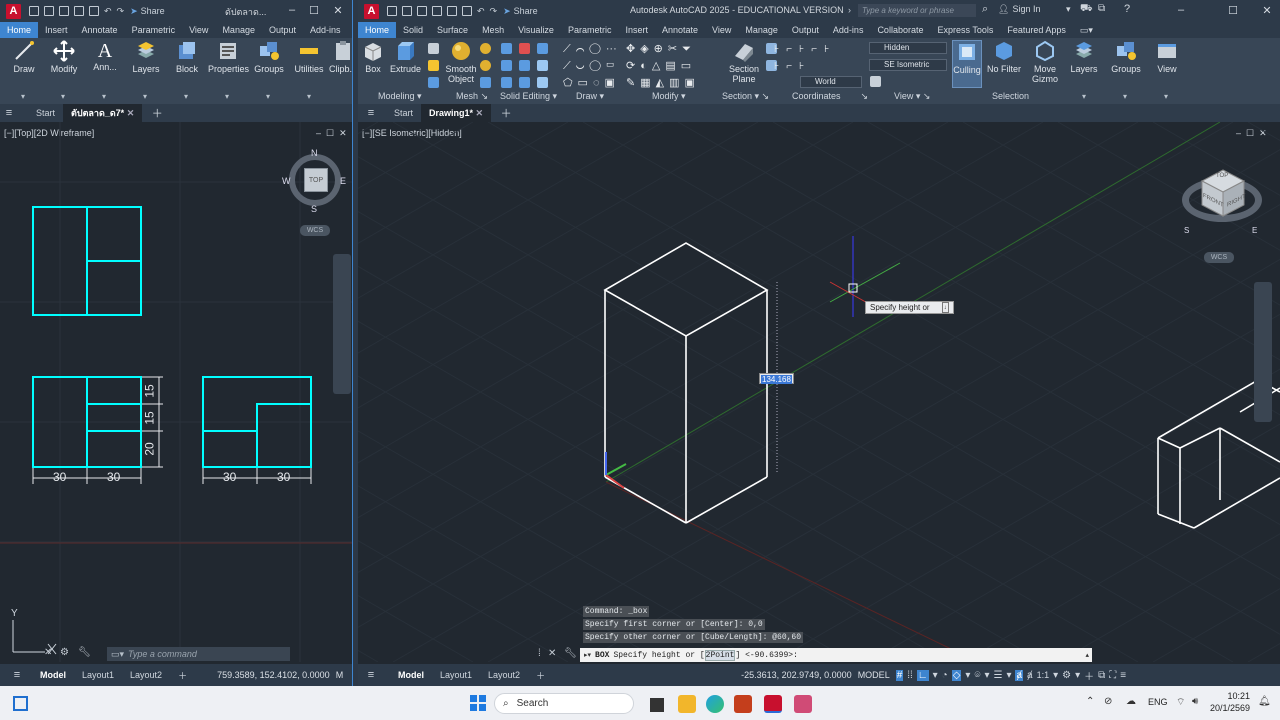  Describe the element at coordinates (945, 307) in the screenshot. I see `down-arrow-icon: ↓` at that location.